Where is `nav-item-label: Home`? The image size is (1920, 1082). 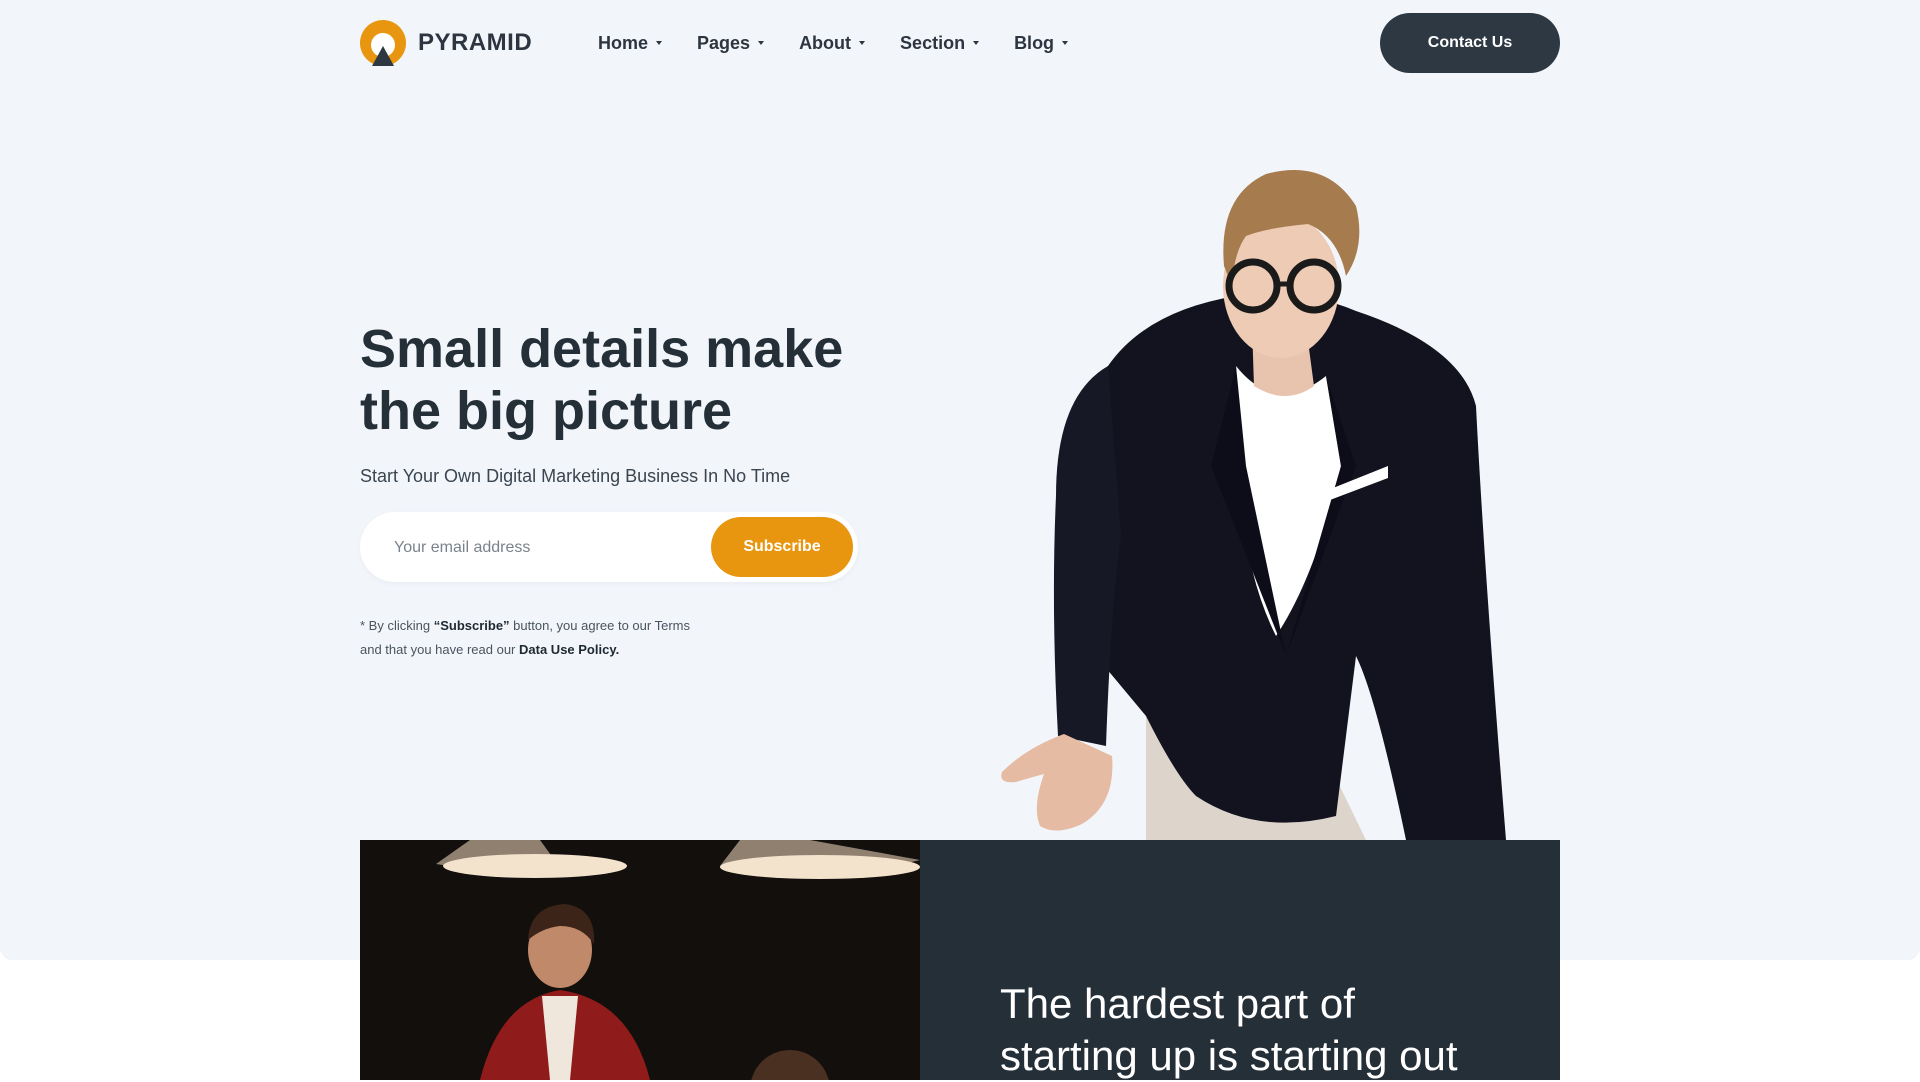 nav-item-label: Home is located at coordinates (623, 42).